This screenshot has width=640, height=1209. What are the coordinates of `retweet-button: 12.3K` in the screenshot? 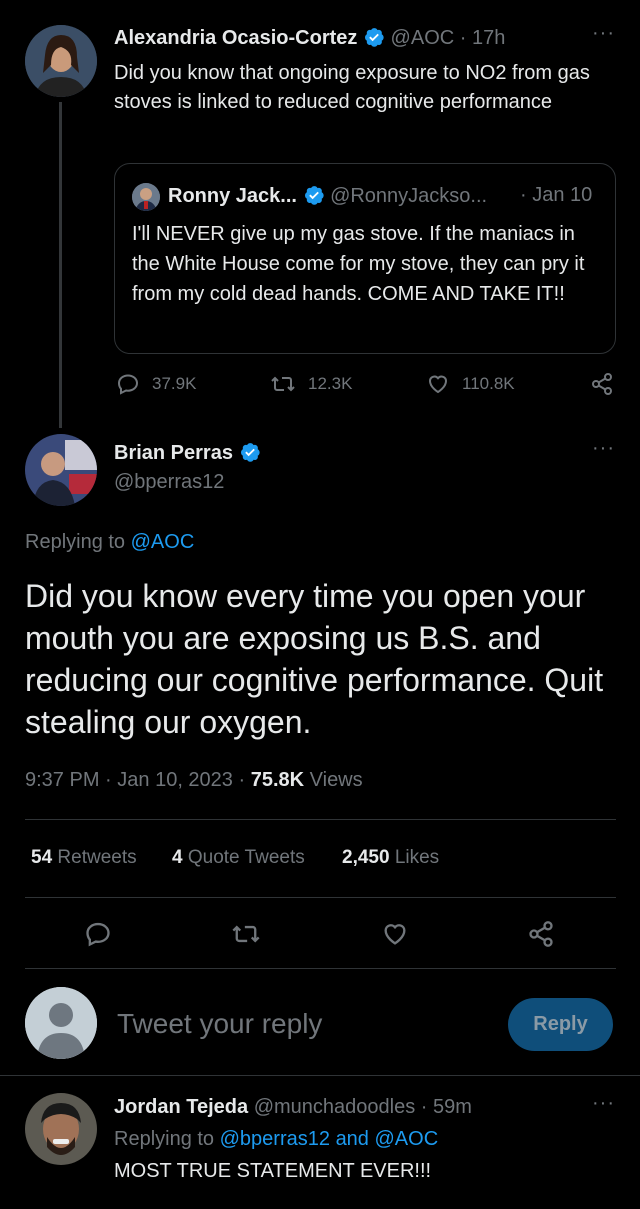 It's located at (311, 384).